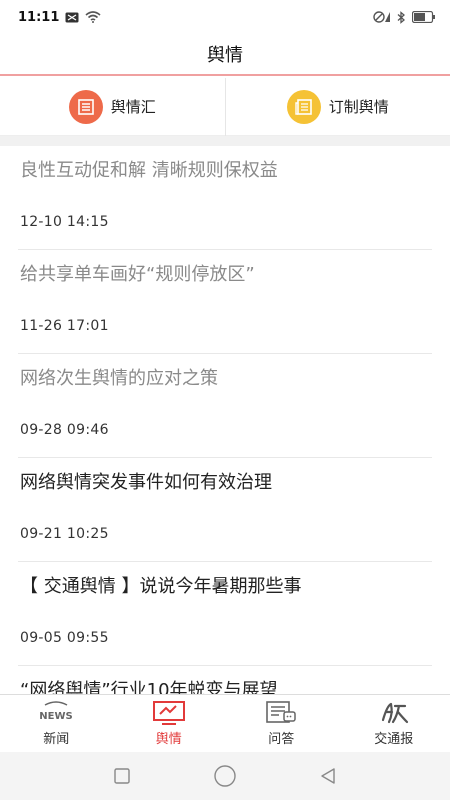 This screenshot has width=450, height=800. I want to click on wifi-icon, so click(93, 17).